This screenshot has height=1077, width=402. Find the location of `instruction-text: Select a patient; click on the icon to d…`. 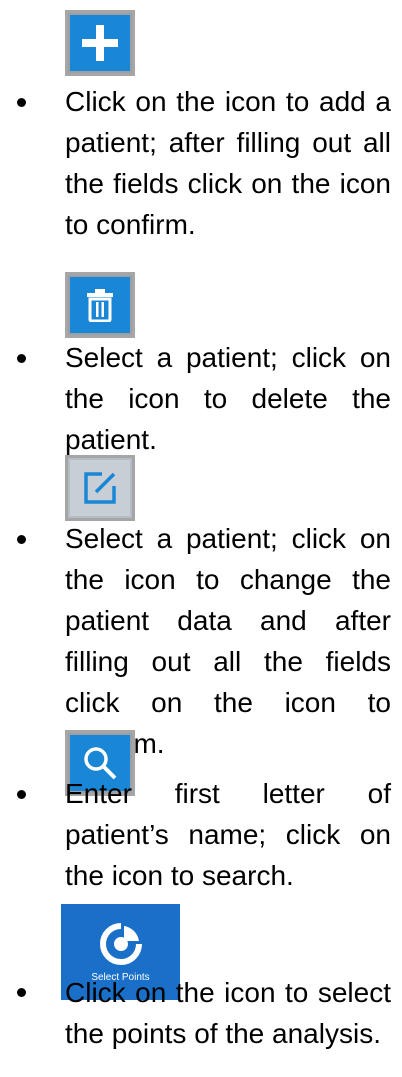

instruction-text: Select a patient; click on the icon to d… is located at coordinates (228, 398).